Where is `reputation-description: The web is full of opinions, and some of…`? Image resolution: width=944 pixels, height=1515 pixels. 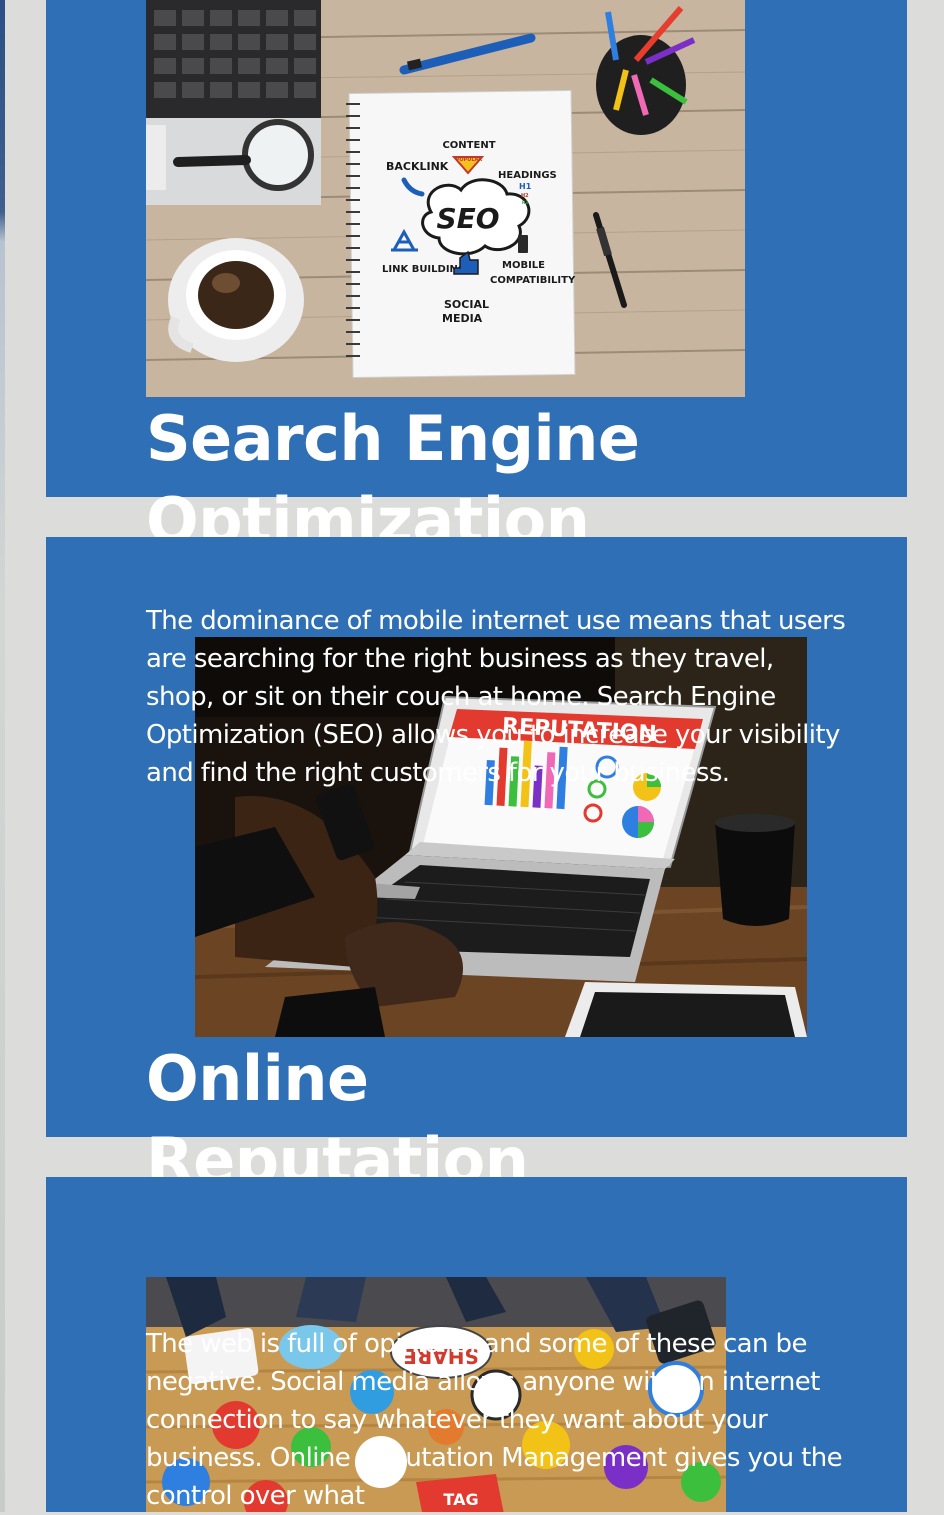
reputation-description: The web is full of opinions, and some of… is located at coordinates (494, 1420).